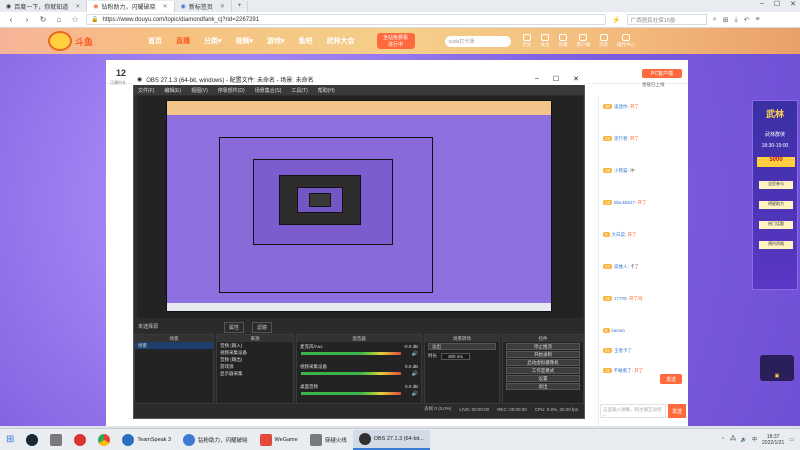  I want to click on media-pin, so click(56, 440).